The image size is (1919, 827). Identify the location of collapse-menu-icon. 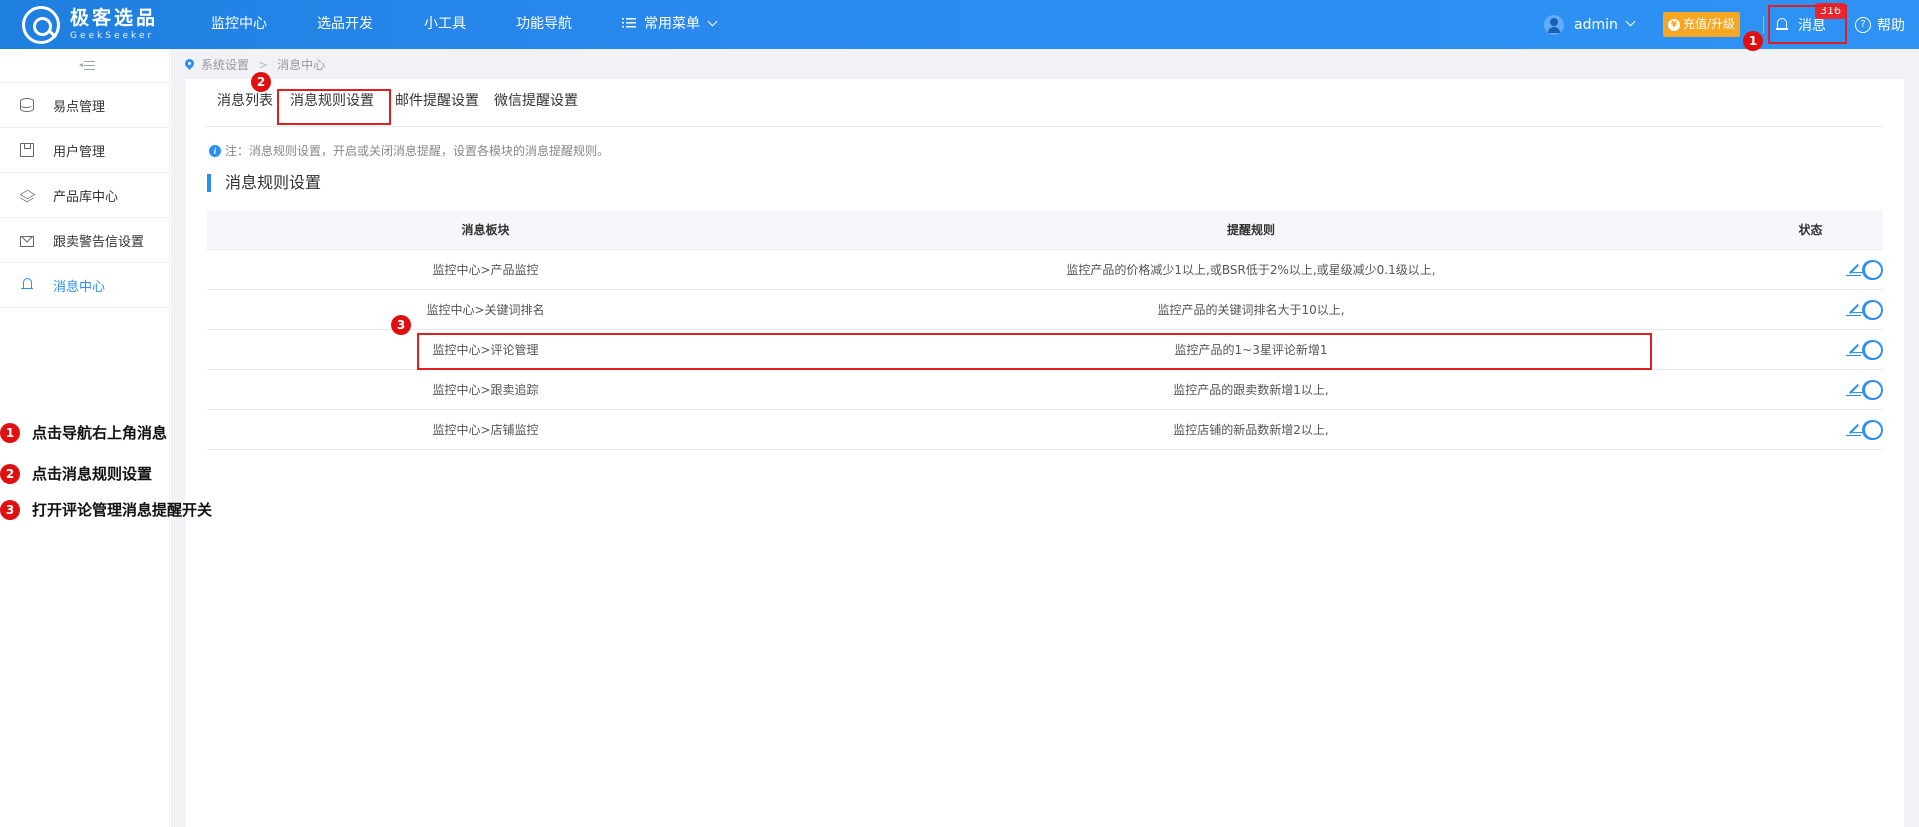
(87, 65).